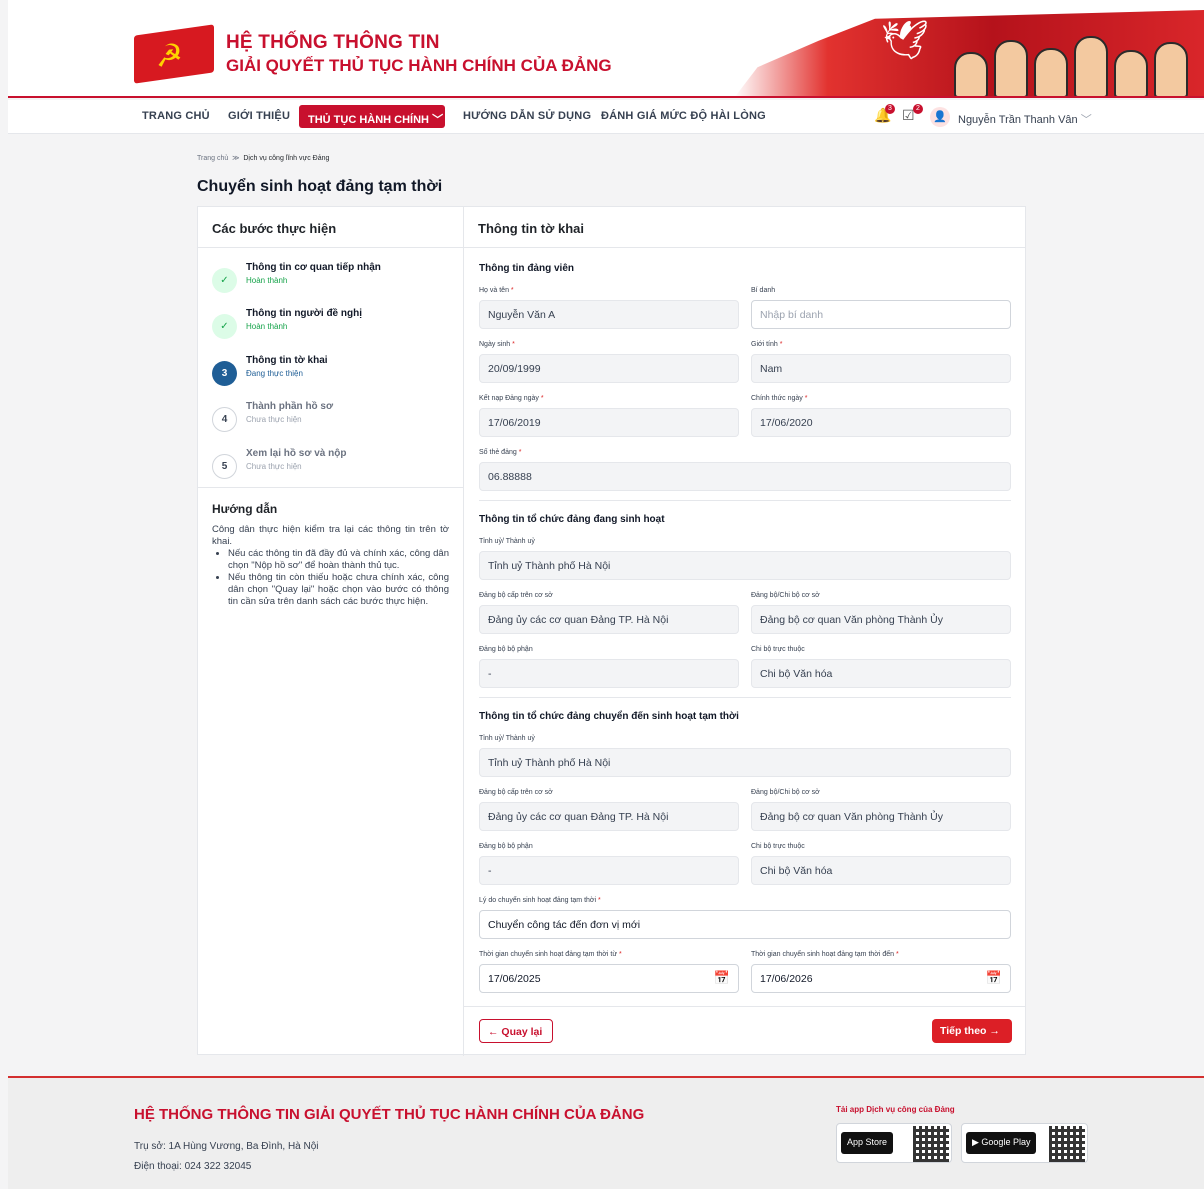  What do you see at coordinates (609, 870) in the screenshot?
I see `target-division-field: -` at bounding box center [609, 870].